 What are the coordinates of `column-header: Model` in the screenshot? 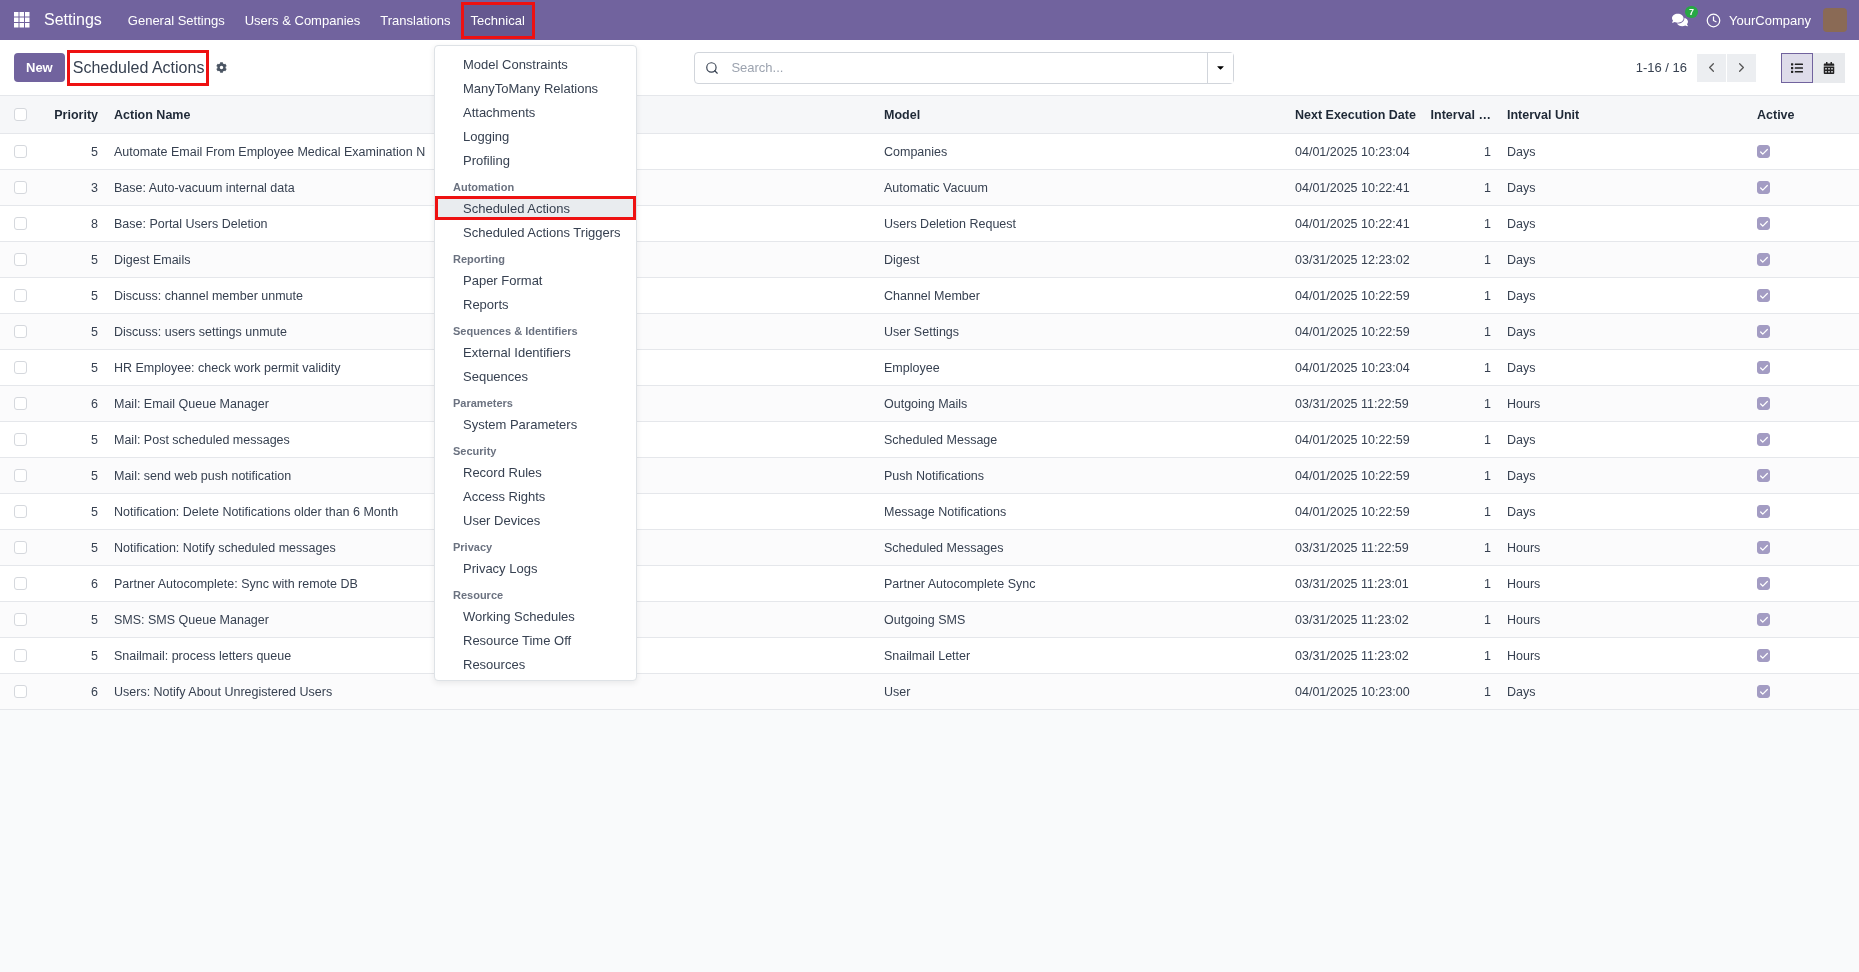 It's located at (902, 114).